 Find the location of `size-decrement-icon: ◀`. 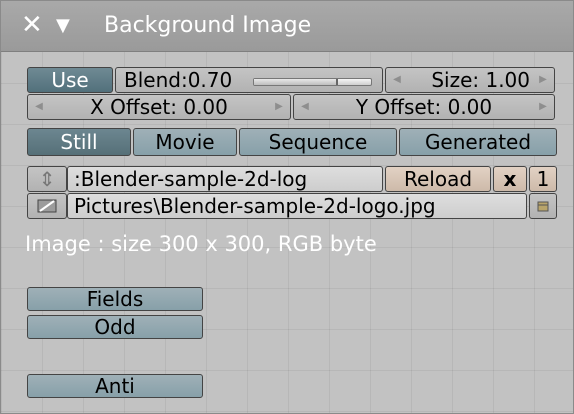

size-decrement-icon: ◀ is located at coordinates (397, 80).